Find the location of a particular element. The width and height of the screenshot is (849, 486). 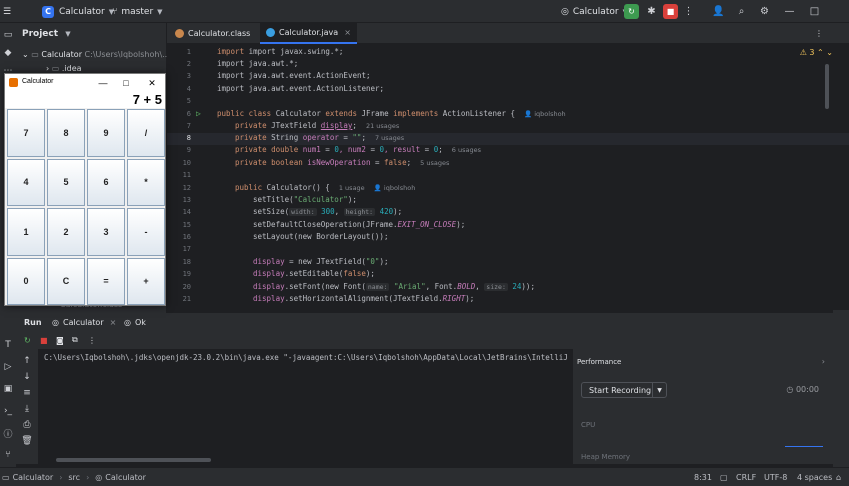

camera-icon: ◙ is located at coordinates (60, 340).